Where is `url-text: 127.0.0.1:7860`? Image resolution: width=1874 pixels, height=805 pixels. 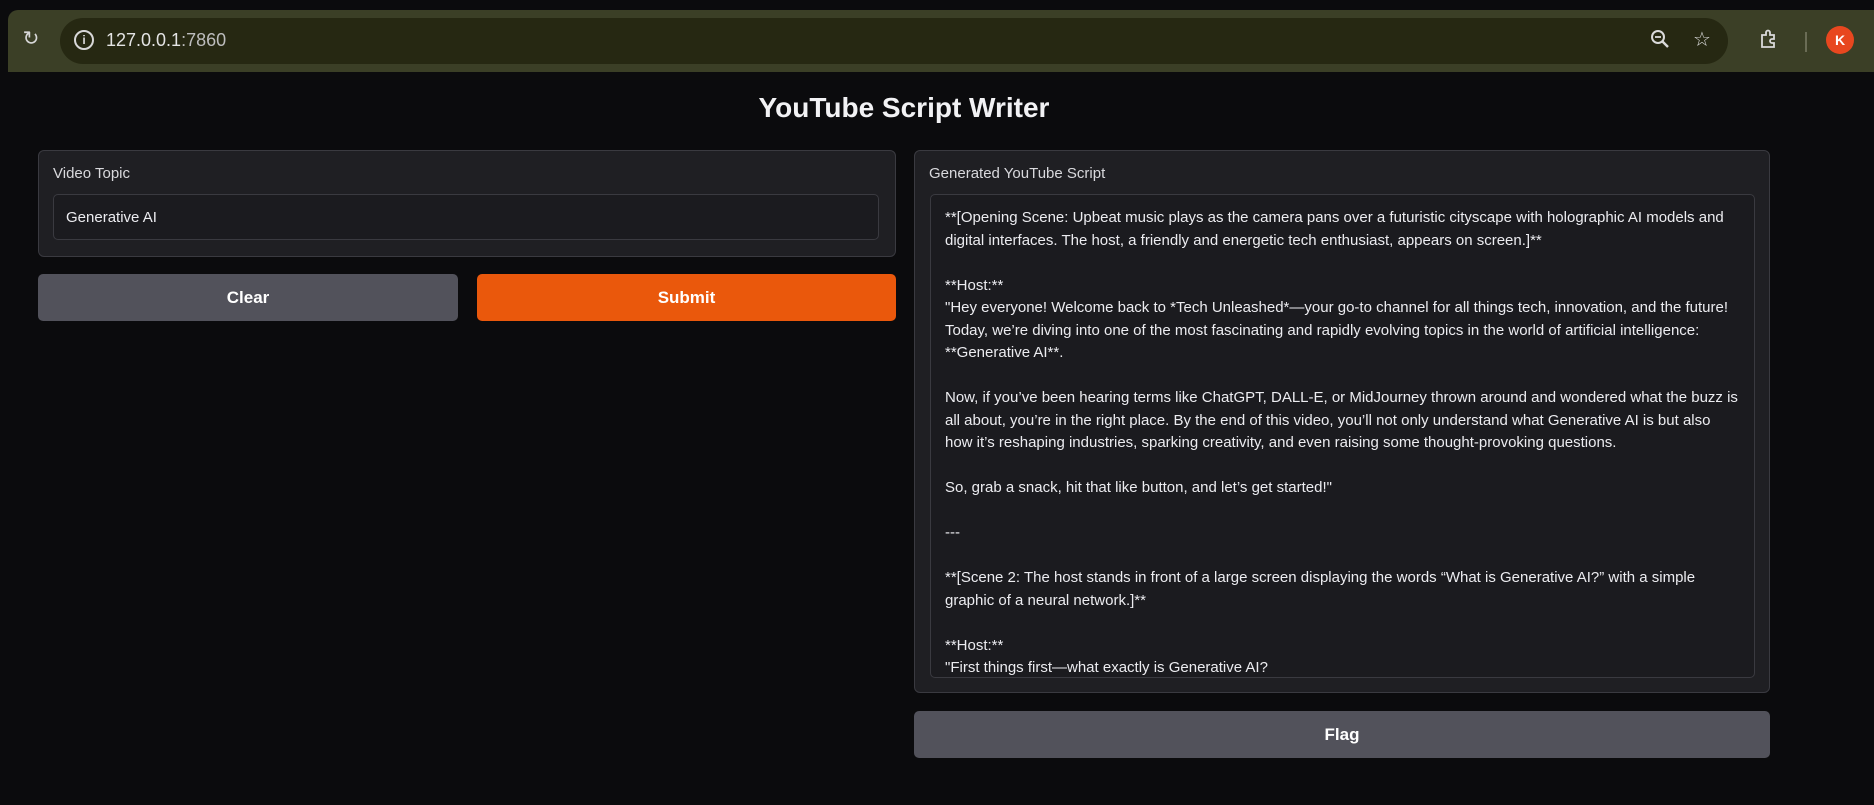
url-text: 127.0.0.1:7860 is located at coordinates (166, 40).